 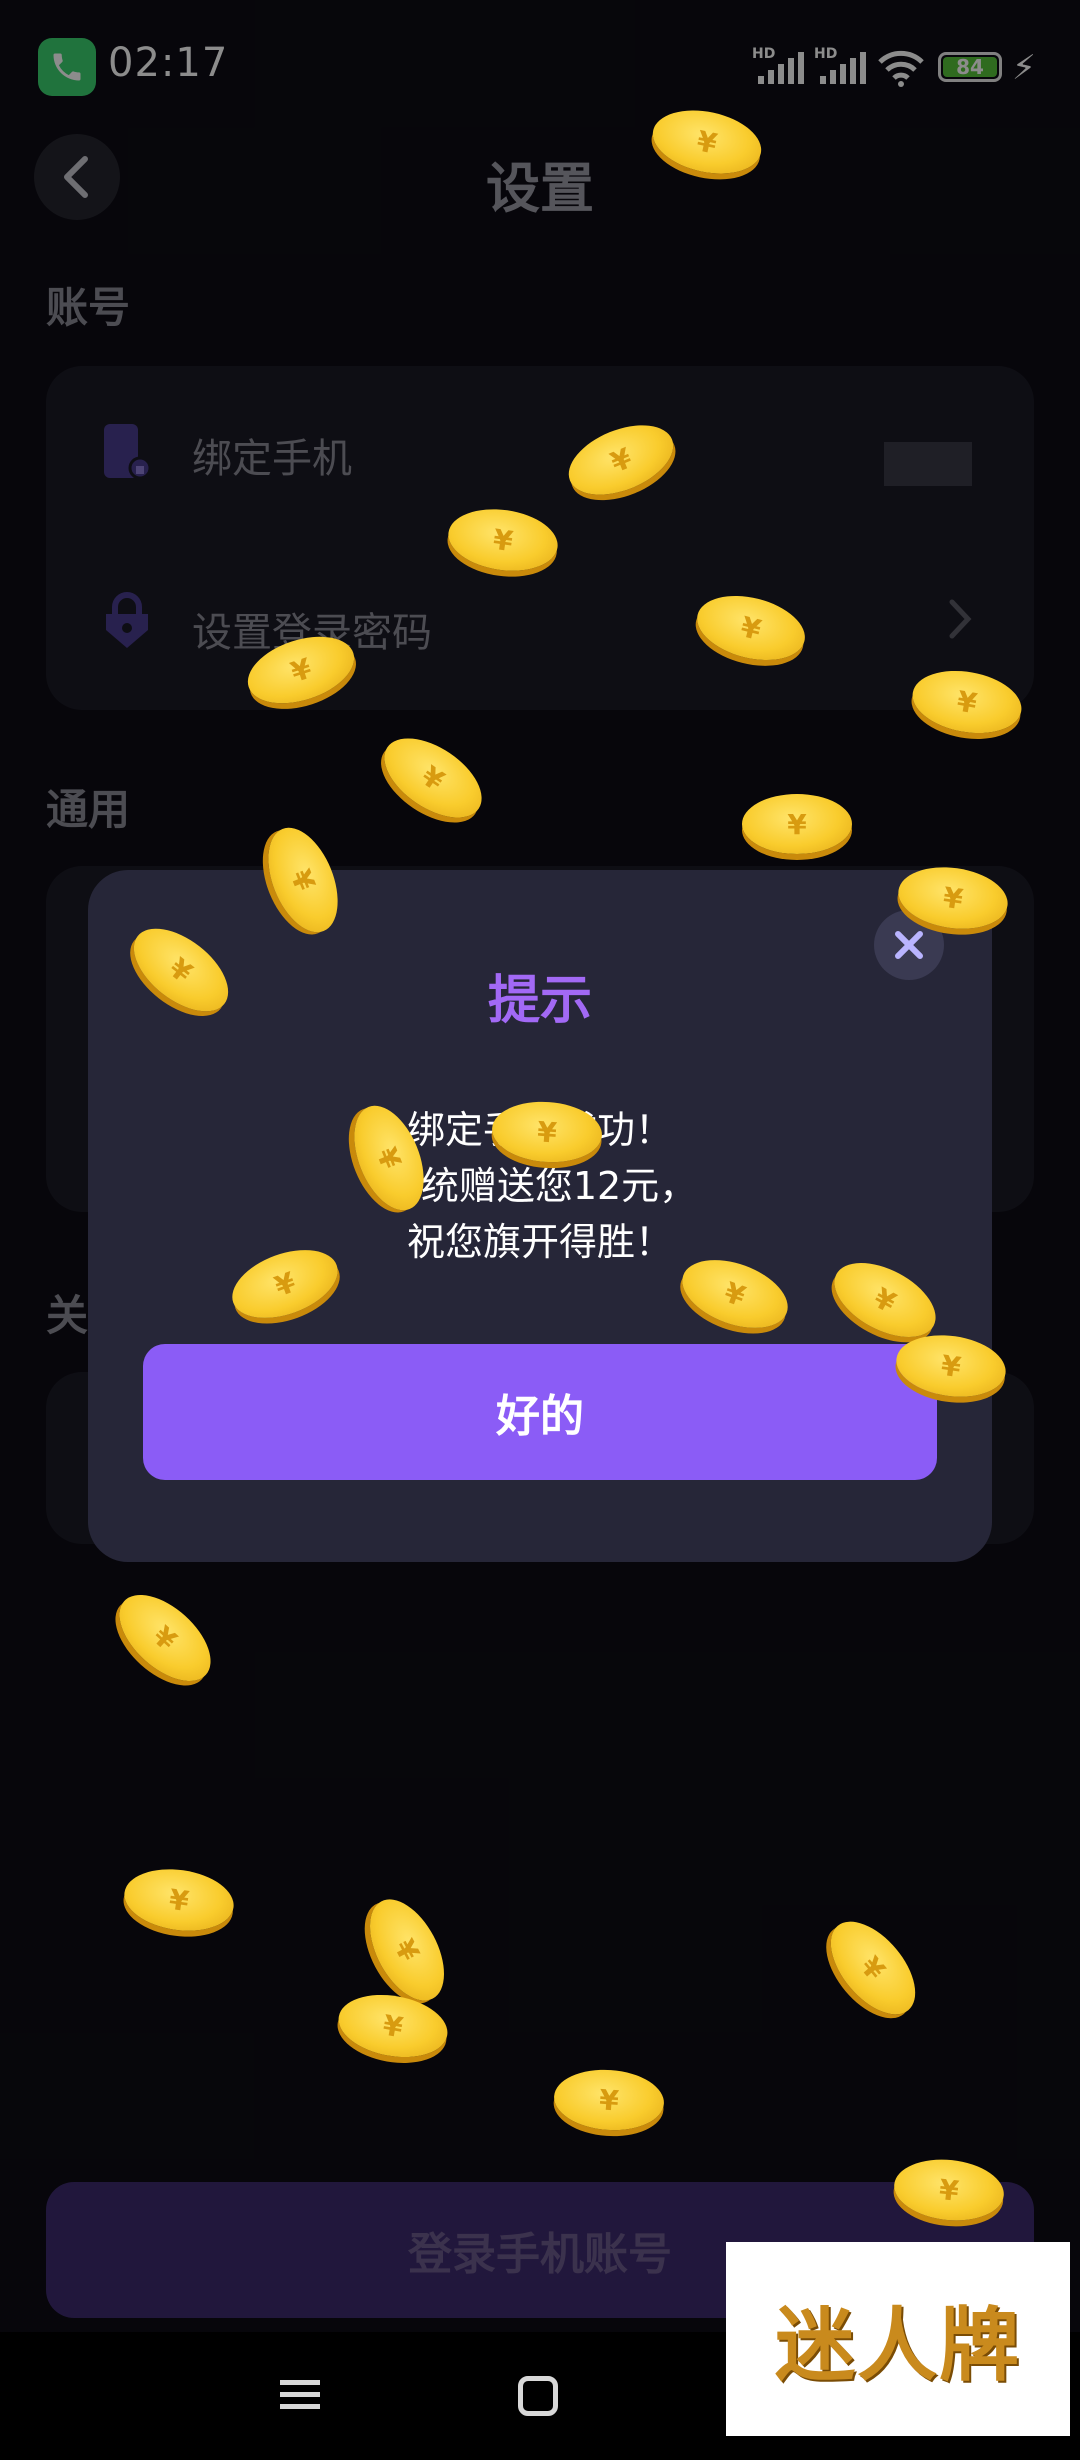 I want to click on watermark-logo: 迷人牌, so click(x=898, y=2339).